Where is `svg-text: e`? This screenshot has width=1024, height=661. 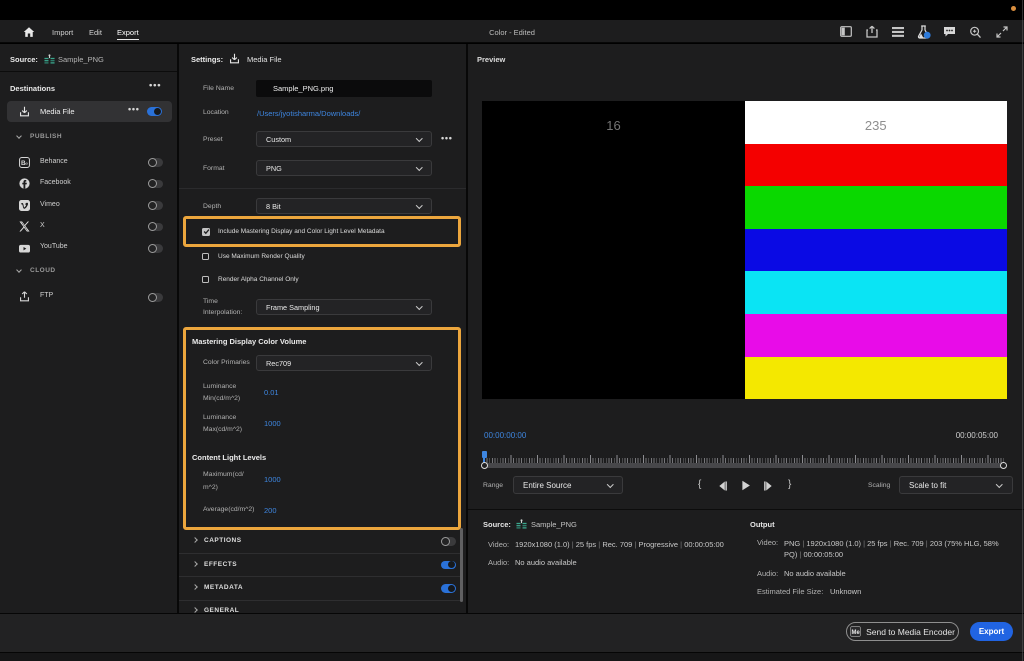
svg-text: e is located at coordinates (26, 162).